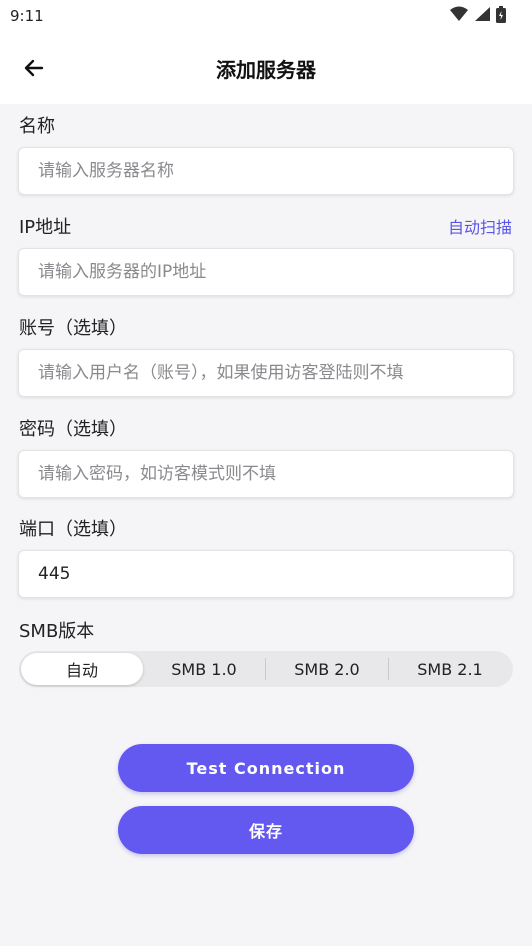 This screenshot has height=946, width=532. What do you see at coordinates (501, 16) in the screenshot?
I see `battery-icon` at bounding box center [501, 16].